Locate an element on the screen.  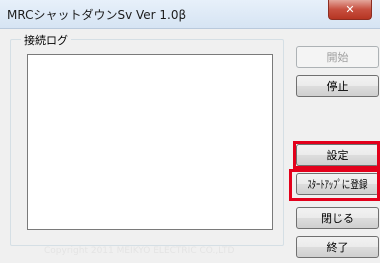
register-startup-highlight-box is located at coordinates (334, 185).